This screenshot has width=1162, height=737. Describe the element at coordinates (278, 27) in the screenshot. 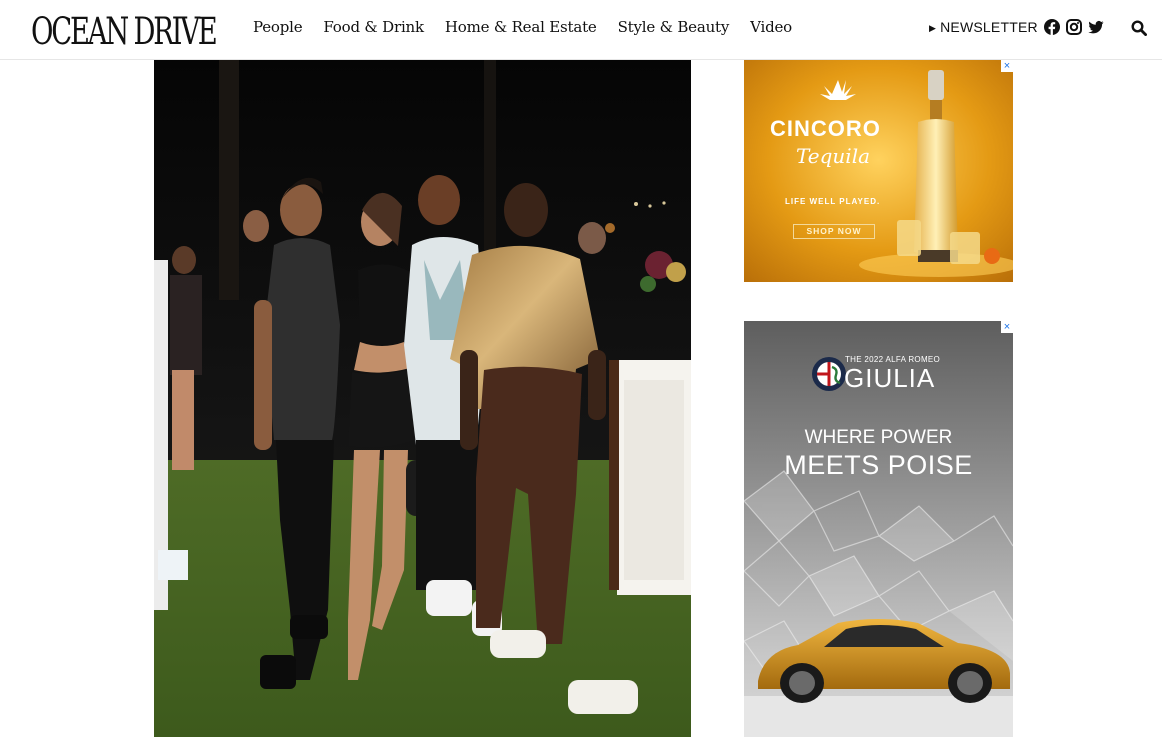

I see `nav-item-people: People` at that location.